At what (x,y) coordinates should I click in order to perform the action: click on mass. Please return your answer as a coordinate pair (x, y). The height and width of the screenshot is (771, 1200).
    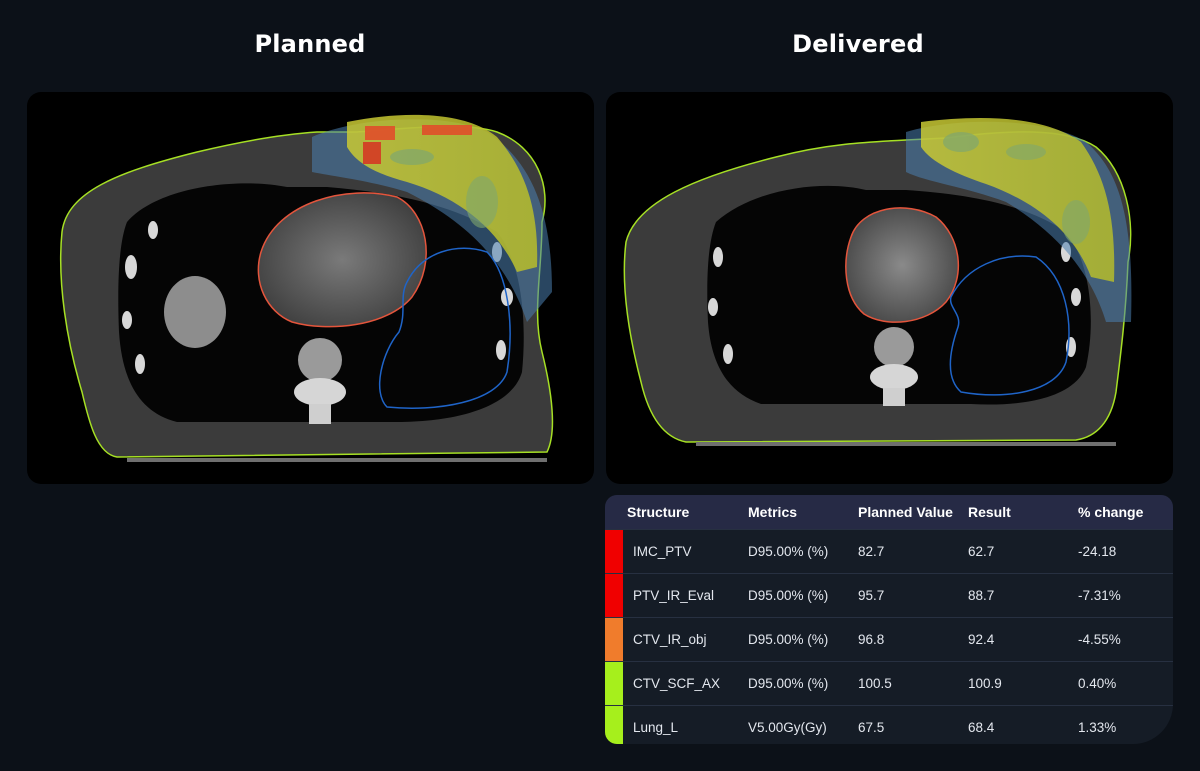
    Looking at the image, I should click on (195, 312).